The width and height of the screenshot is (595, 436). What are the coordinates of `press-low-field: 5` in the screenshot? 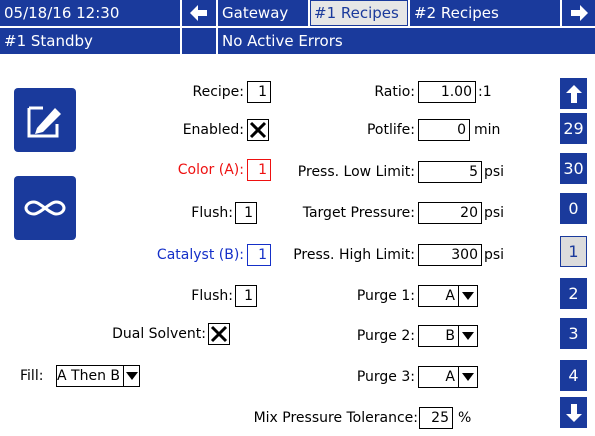 It's located at (450, 172).